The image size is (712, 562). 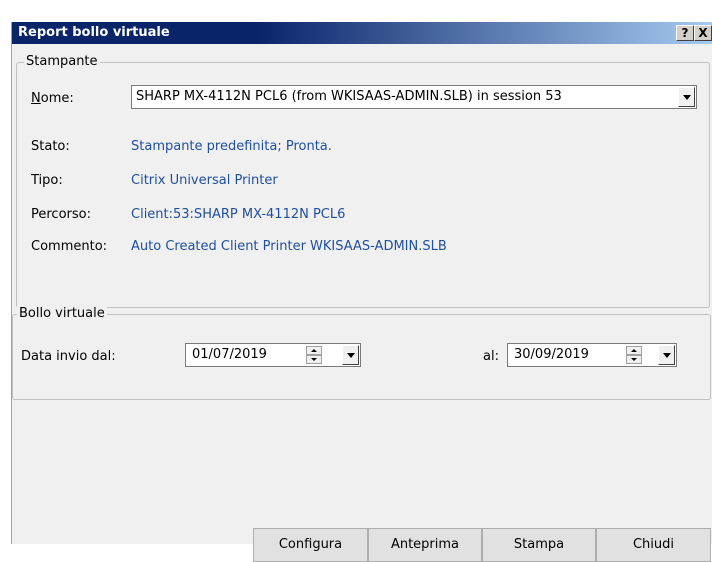 I want to click on bollo-legend: Bollo virtuale, so click(x=62, y=313).